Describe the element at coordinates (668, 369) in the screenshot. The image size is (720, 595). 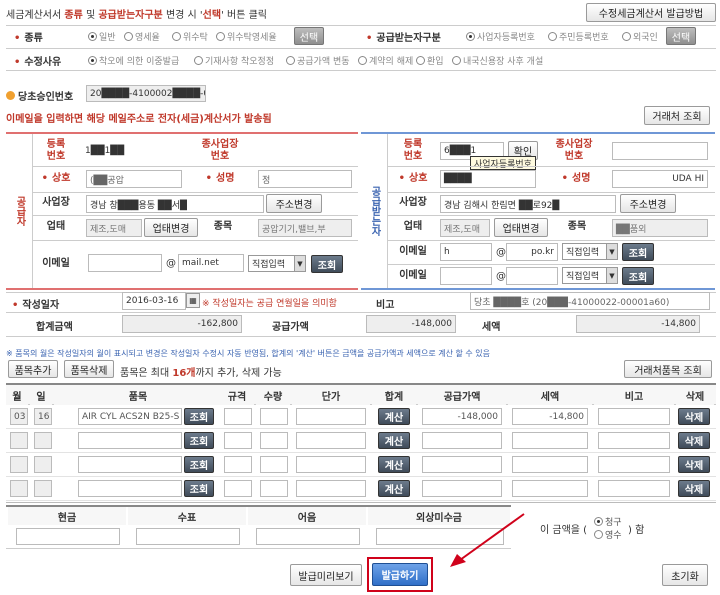
I see `partner-item-lookup-button: 거래처품목 조회` at that location.